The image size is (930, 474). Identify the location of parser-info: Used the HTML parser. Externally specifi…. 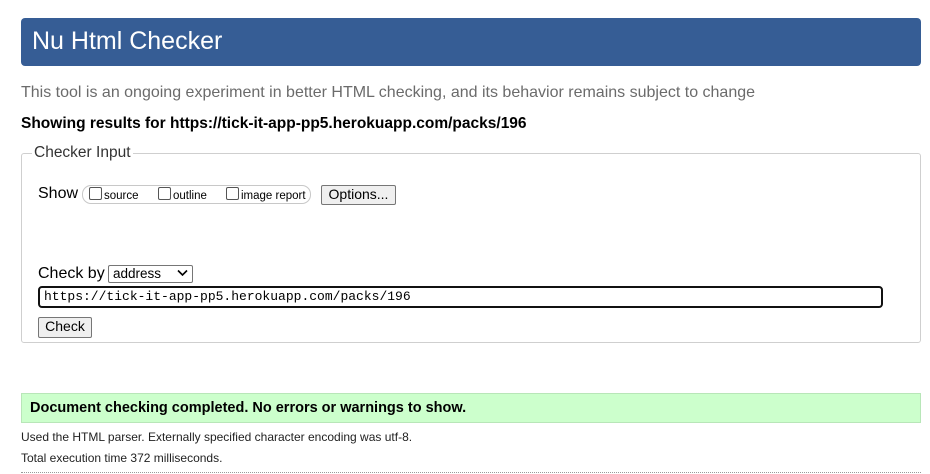
(217, 437).